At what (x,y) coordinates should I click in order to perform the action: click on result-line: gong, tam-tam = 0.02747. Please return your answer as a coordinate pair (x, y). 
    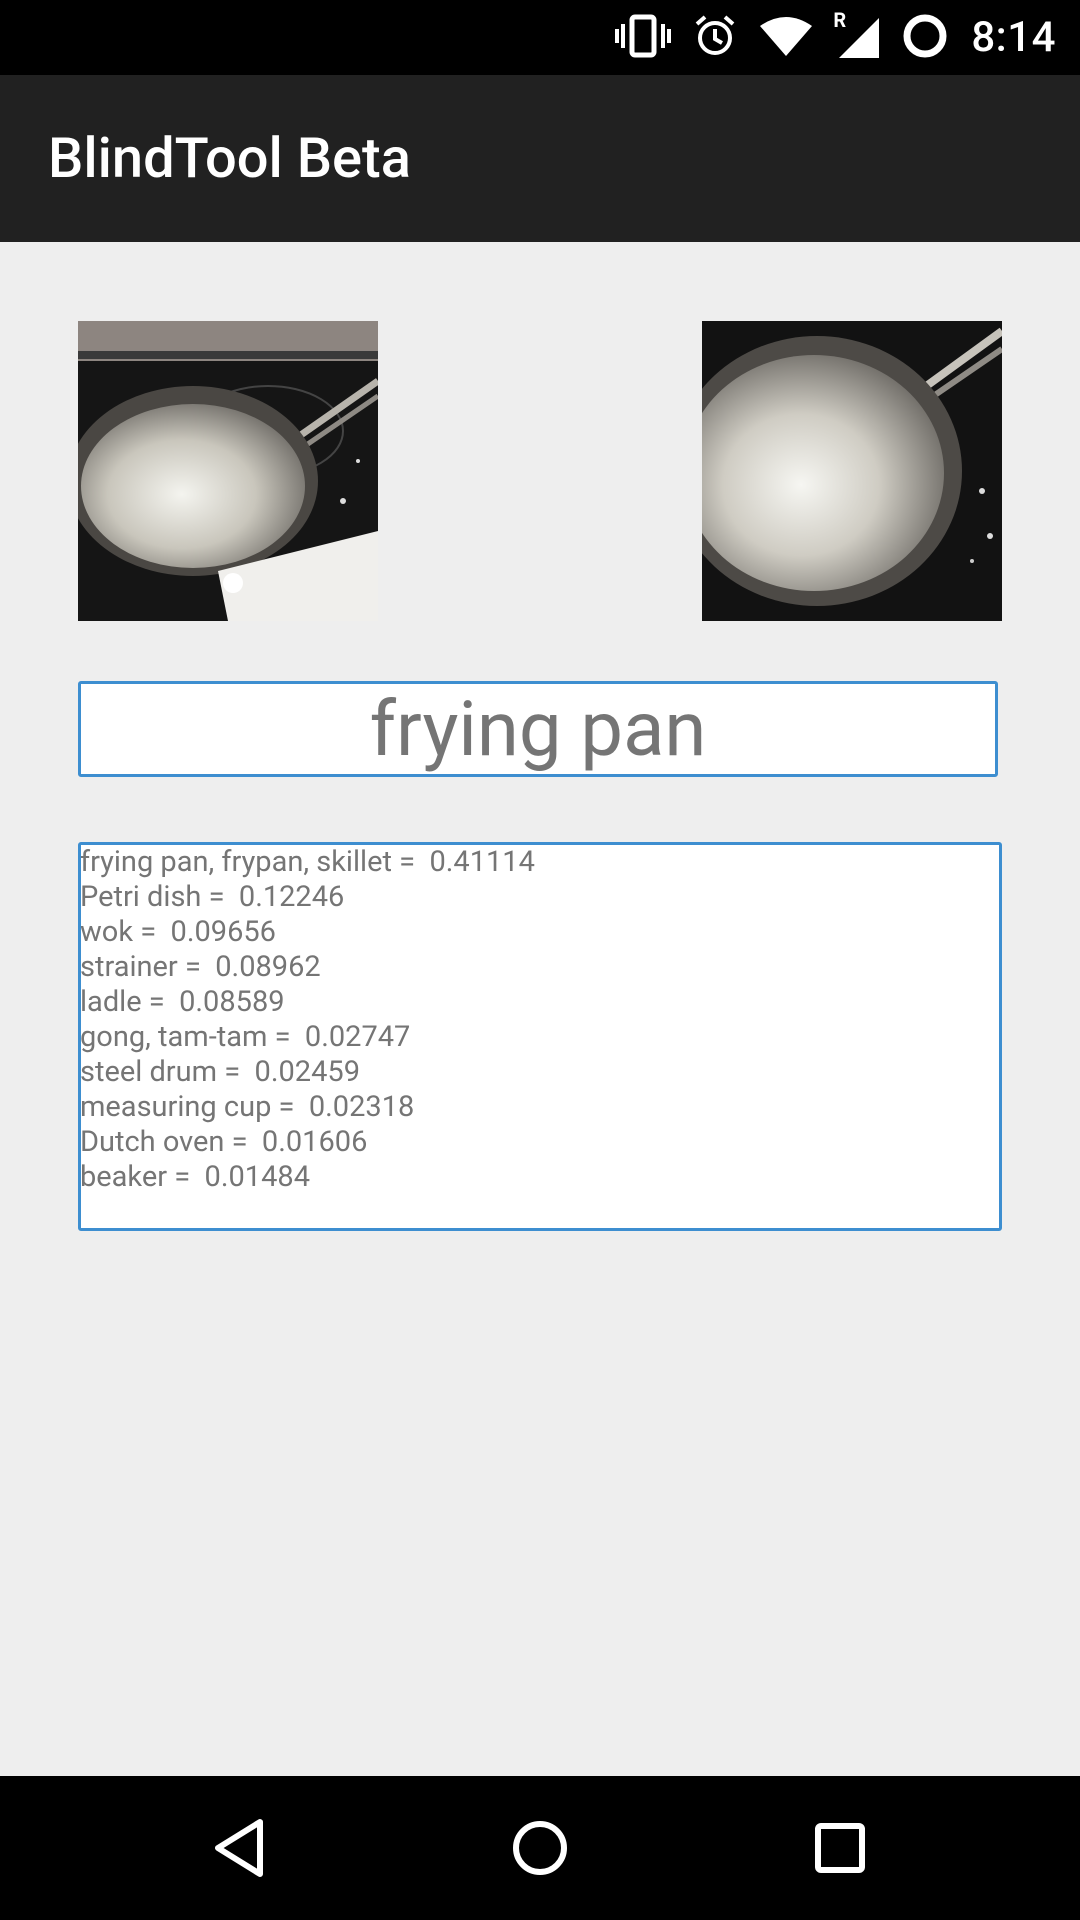
    Looking at the image, I should click on (245, 1037).